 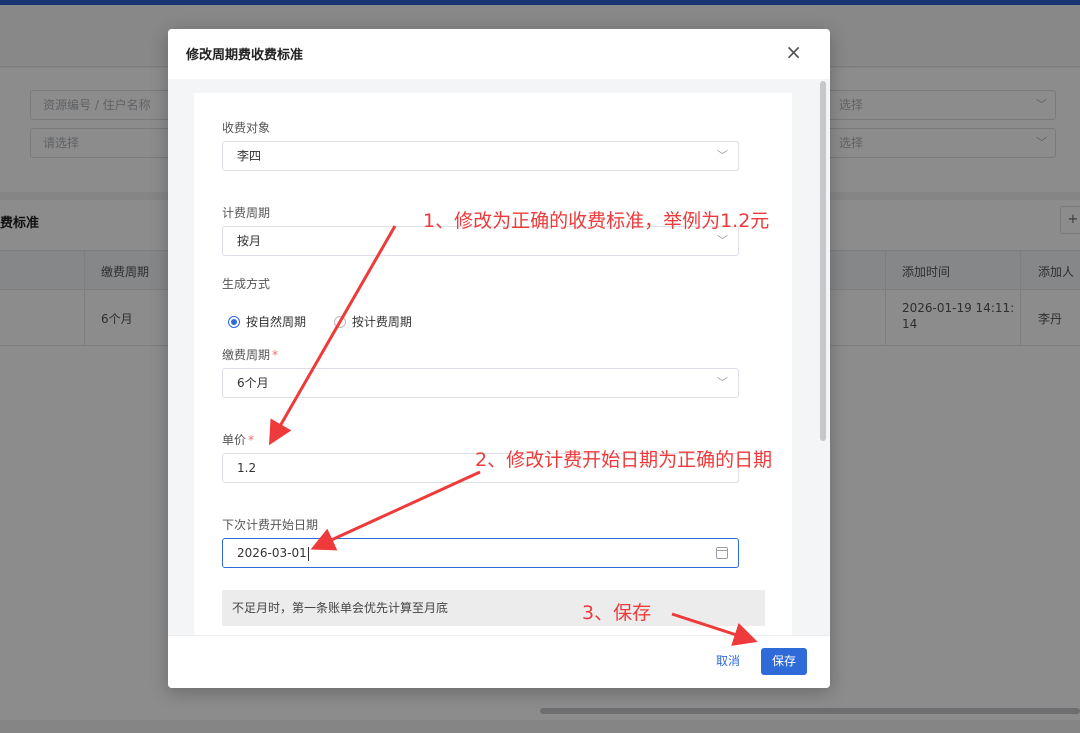 I want to click on arrow-to-price, so click(x=333, y=335).